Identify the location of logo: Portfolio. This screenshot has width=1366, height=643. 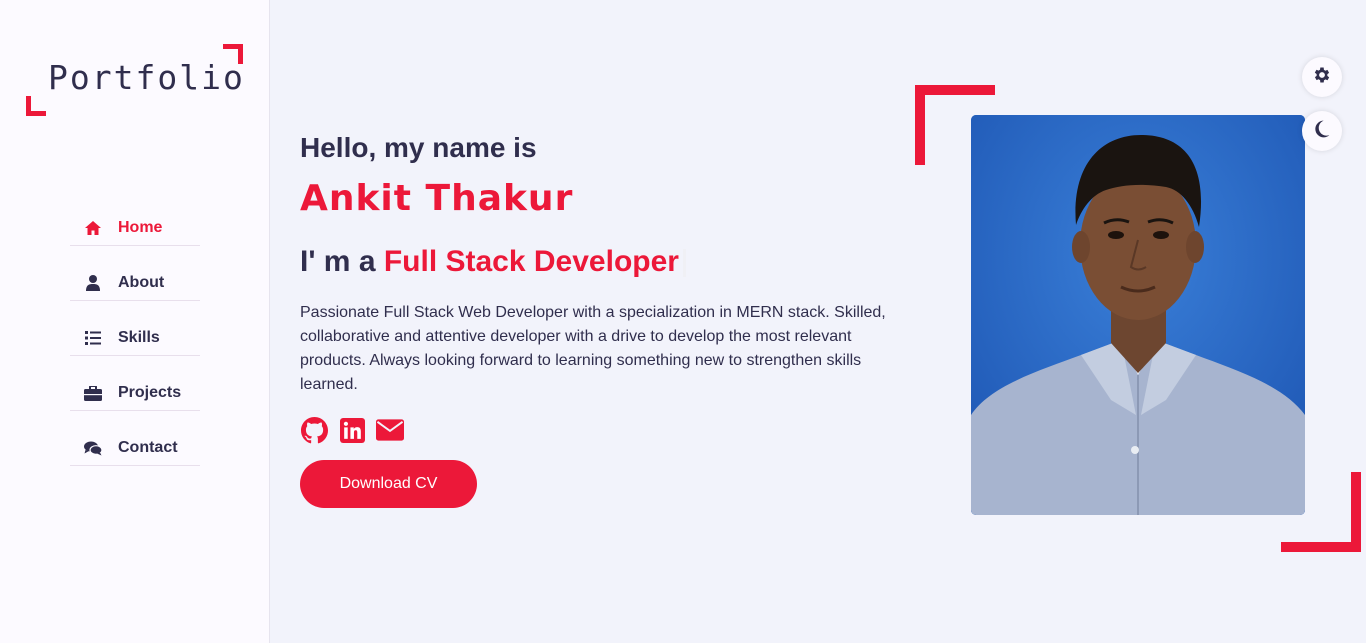
(134, 80).